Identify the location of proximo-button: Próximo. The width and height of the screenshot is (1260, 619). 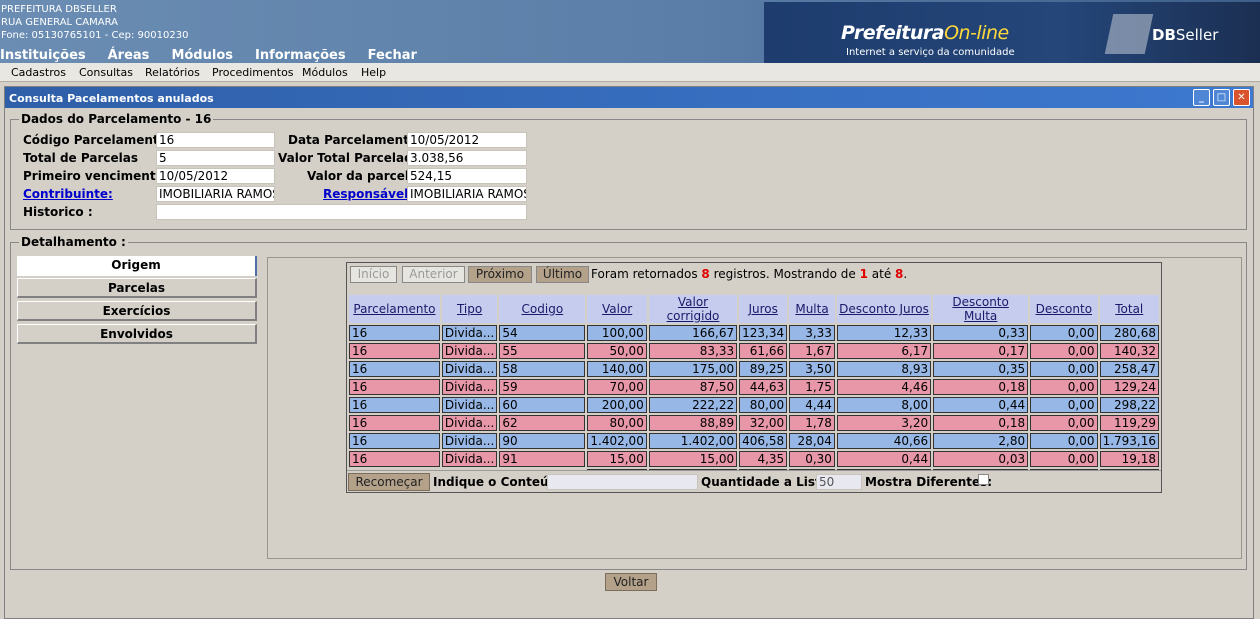
(500, 274).